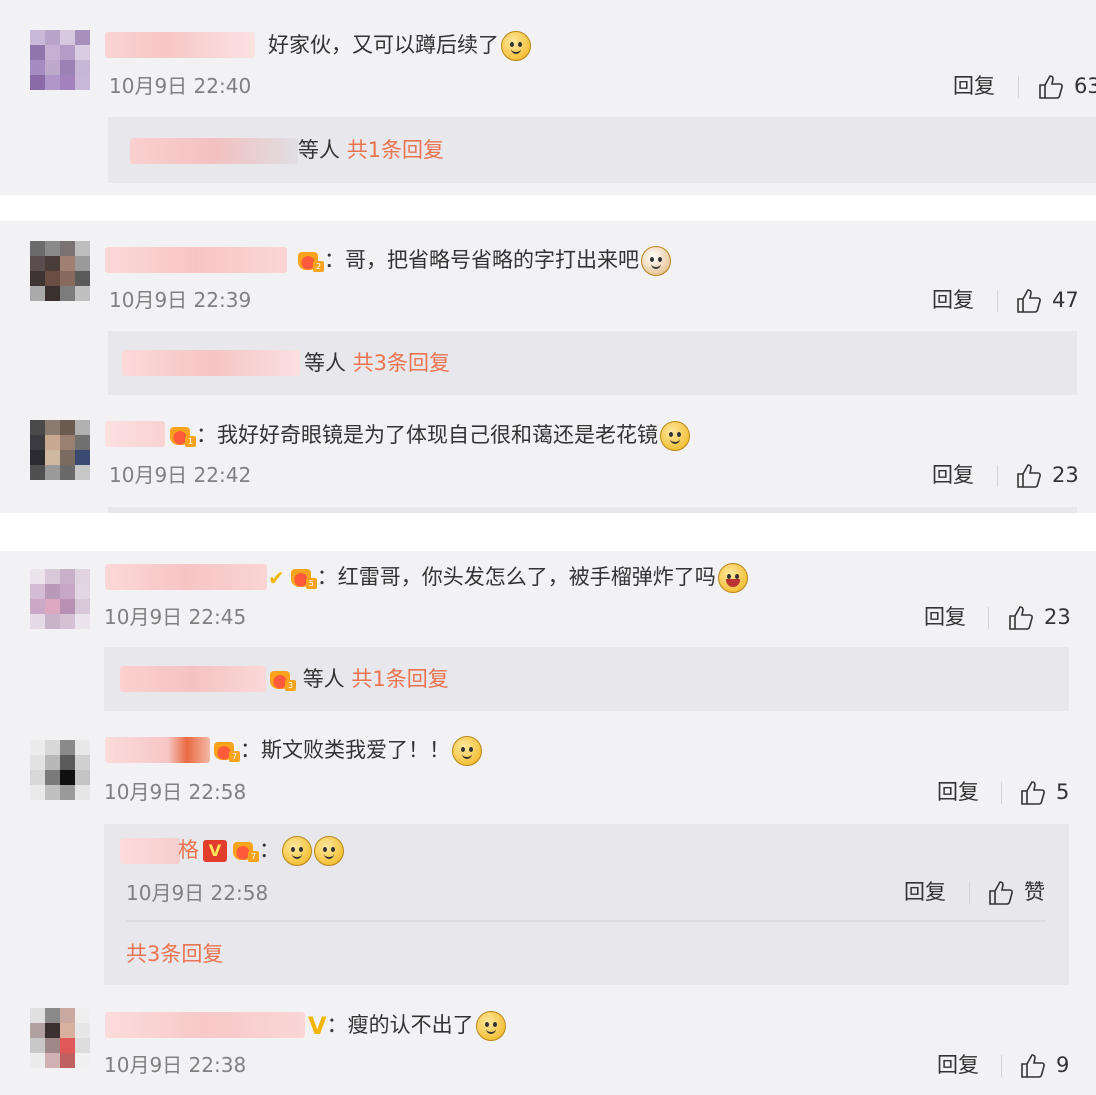 Image resolution: width=1096 pixels, height=1095 pixels. Describe the element at coordinates (1034, 892) in the screenshot. I see `subreply-like-label: 赞` at that location.